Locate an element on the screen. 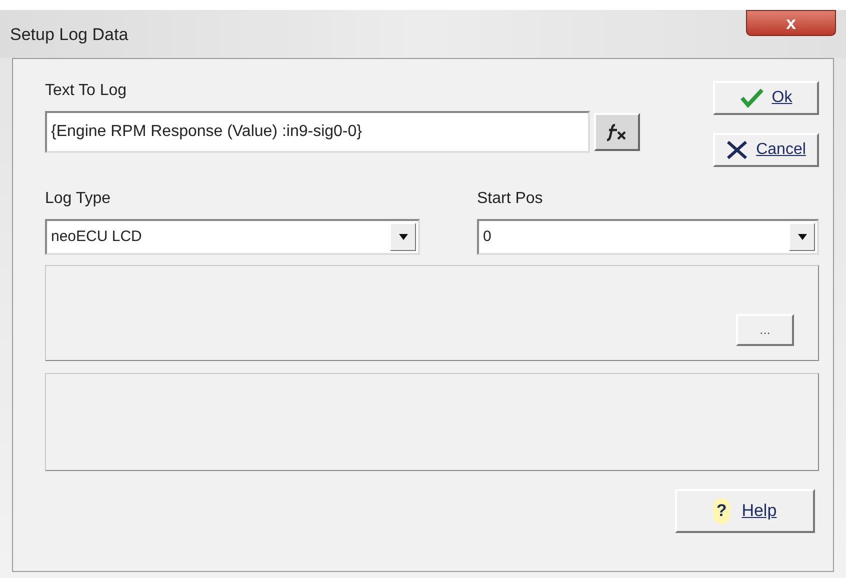 This screenshot has height=578, width=846. text-field: {Engine RPM Response (Value) :in9-sig0-0} is located at coordinates (317, 132).